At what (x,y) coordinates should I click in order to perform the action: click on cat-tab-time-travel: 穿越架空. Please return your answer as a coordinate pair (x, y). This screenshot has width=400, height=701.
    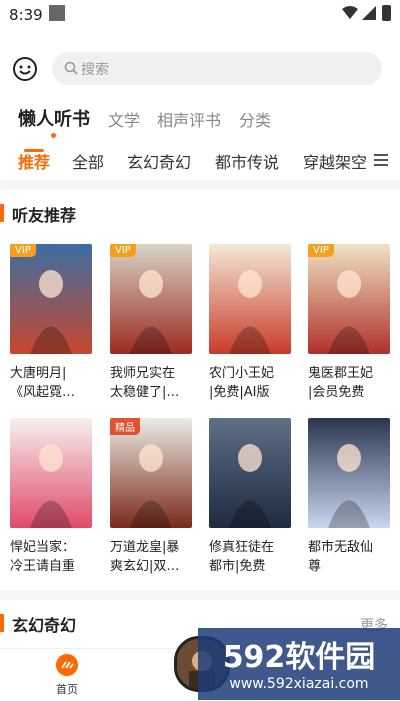
    Looking at the image, I should click on (335, 161).